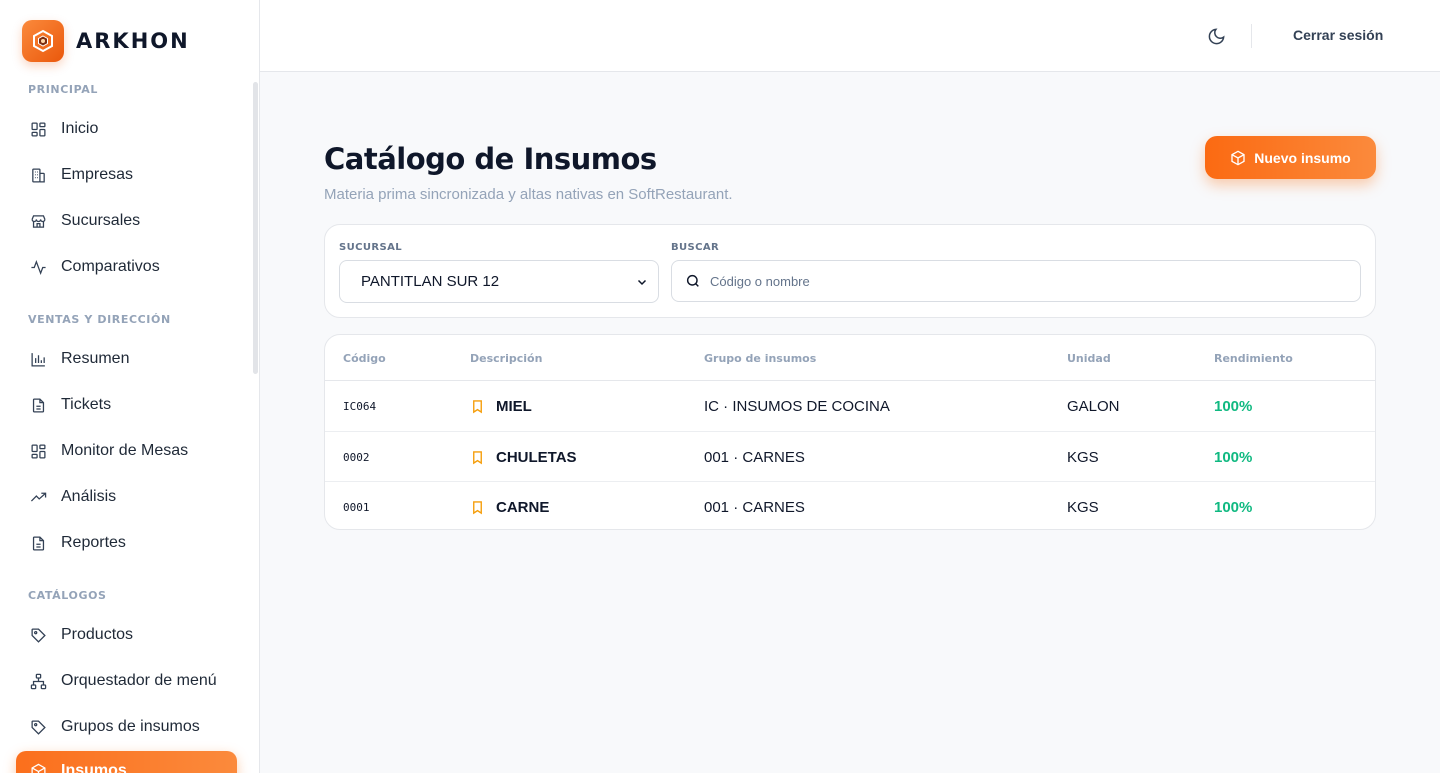 The height and width of the screenshot is (773, 1440). Describe the element at coordinates (110, 266) in the screenshot. I see `sidebar-item-label: Comparativos` at that location.